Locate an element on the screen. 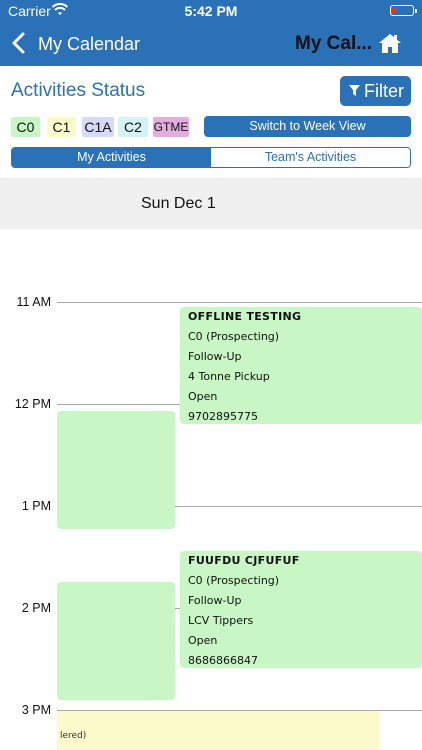  back-chevron-icon is located at coordinates (19, 43).